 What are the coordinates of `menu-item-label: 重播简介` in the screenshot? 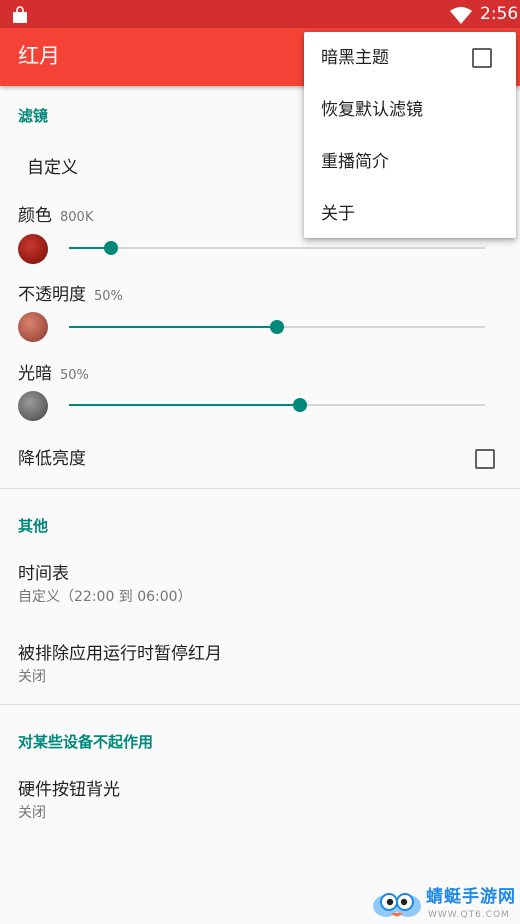 It's located at (355, 162).